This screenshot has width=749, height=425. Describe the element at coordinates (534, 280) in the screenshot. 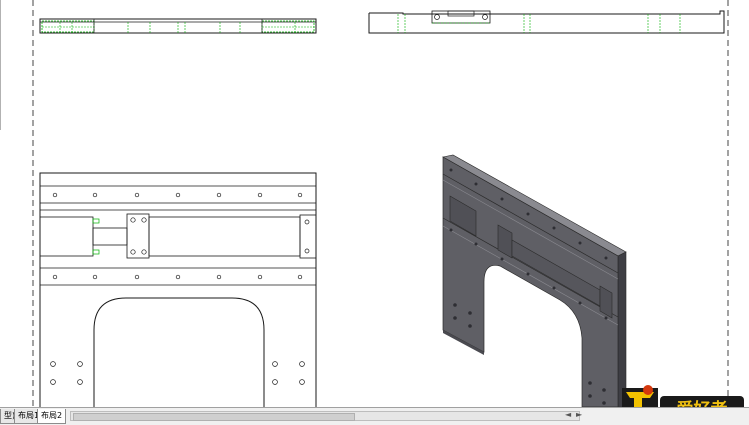

I see `isometric-part-view` at that location.